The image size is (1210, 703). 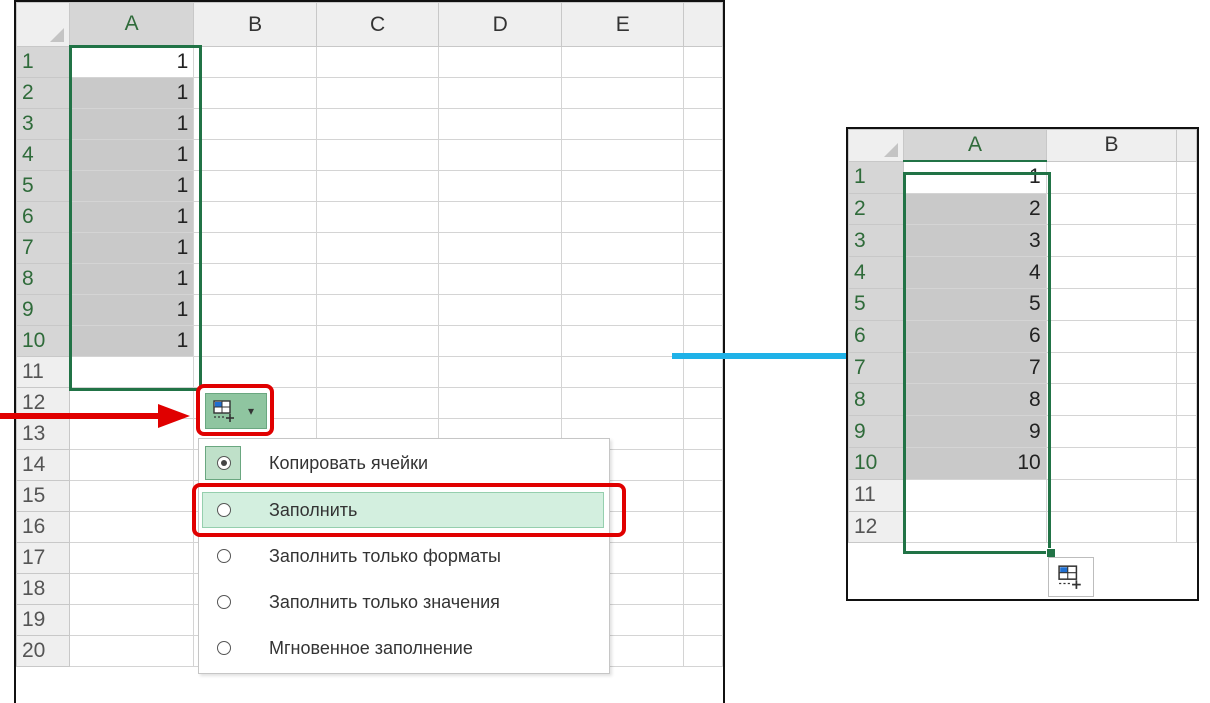 What do you see at coordinates (131, 124) in the screenshot?
I see `cell-a3: 1` at bounding box center [131, 124].